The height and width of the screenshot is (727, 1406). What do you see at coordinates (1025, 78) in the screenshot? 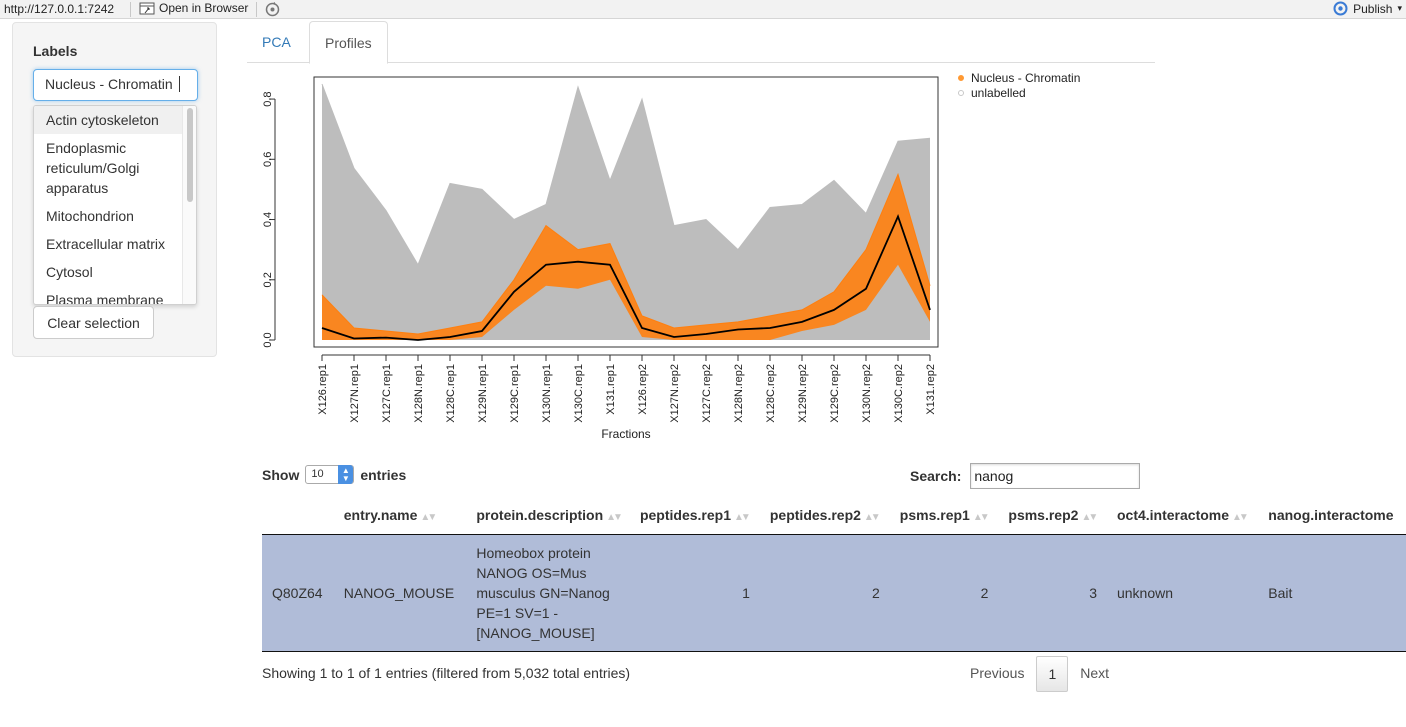
I see `legend-label: Nucleus - Chromatin` at bounding box center [1025, 78].